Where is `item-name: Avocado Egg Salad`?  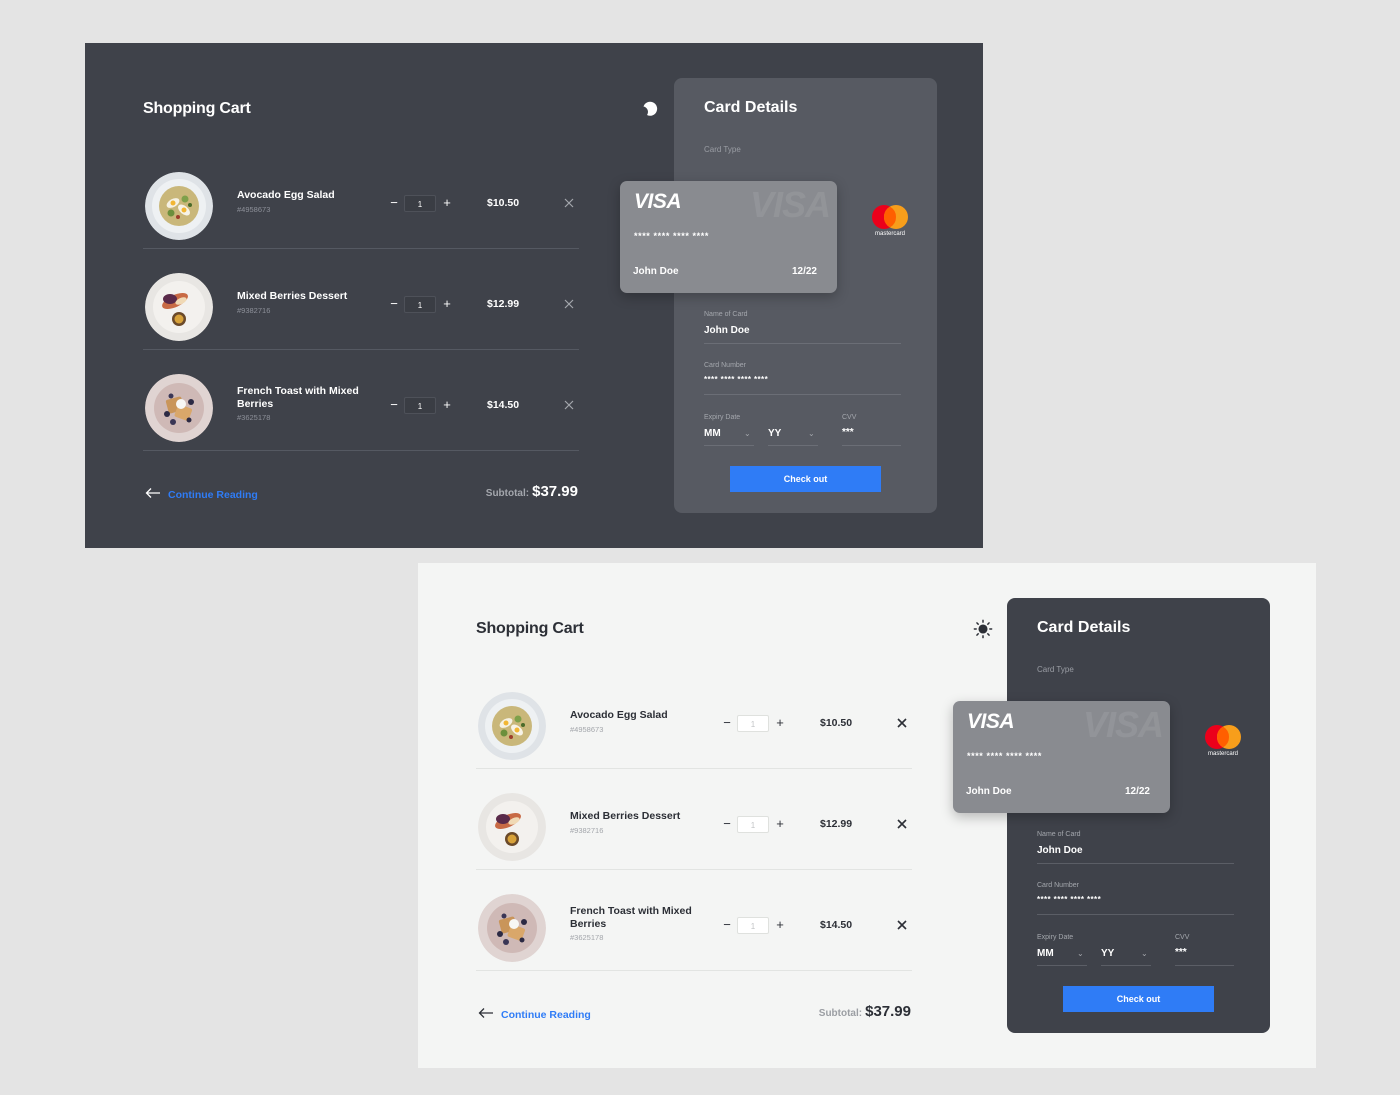 item-name: Avocado Egg Salad is located at coordinates (619, 715).